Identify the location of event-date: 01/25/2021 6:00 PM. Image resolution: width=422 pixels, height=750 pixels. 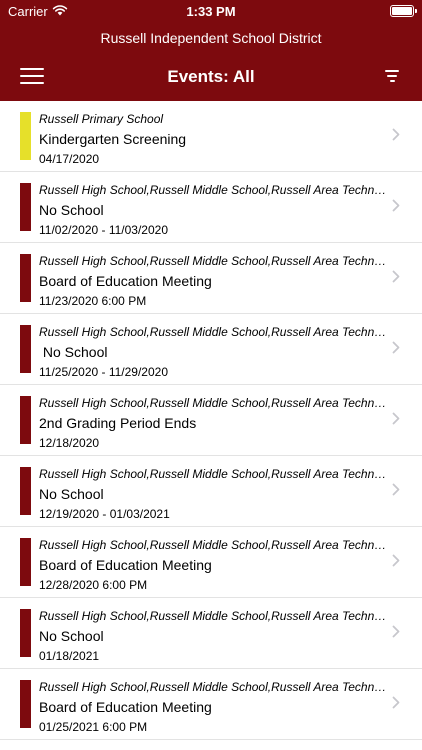
(93, 727).